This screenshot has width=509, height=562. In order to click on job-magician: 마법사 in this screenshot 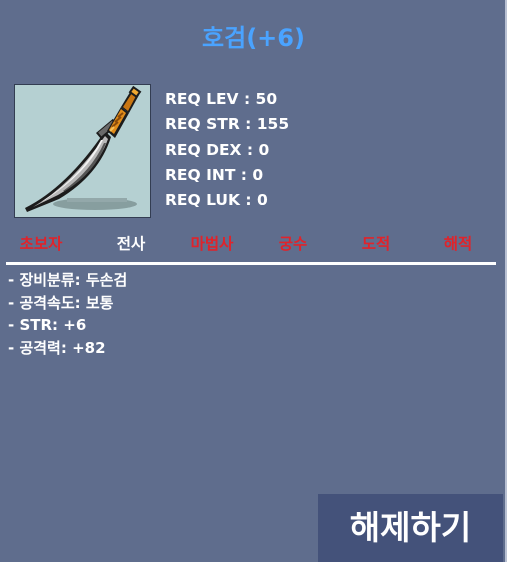, I will do `click(212, 244)`.